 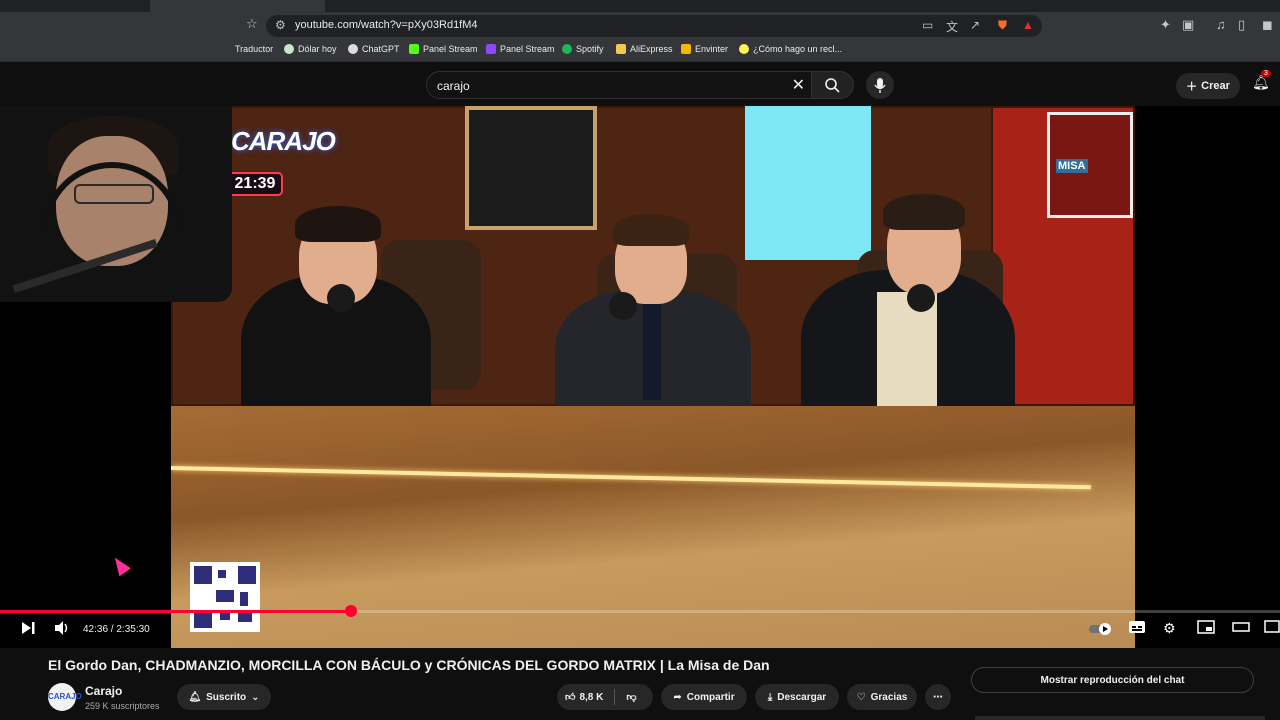 What do you see at coordinates (96, 629) in the screenshot?
I see `current-time: 42:36` at bounding box center [96, 629].